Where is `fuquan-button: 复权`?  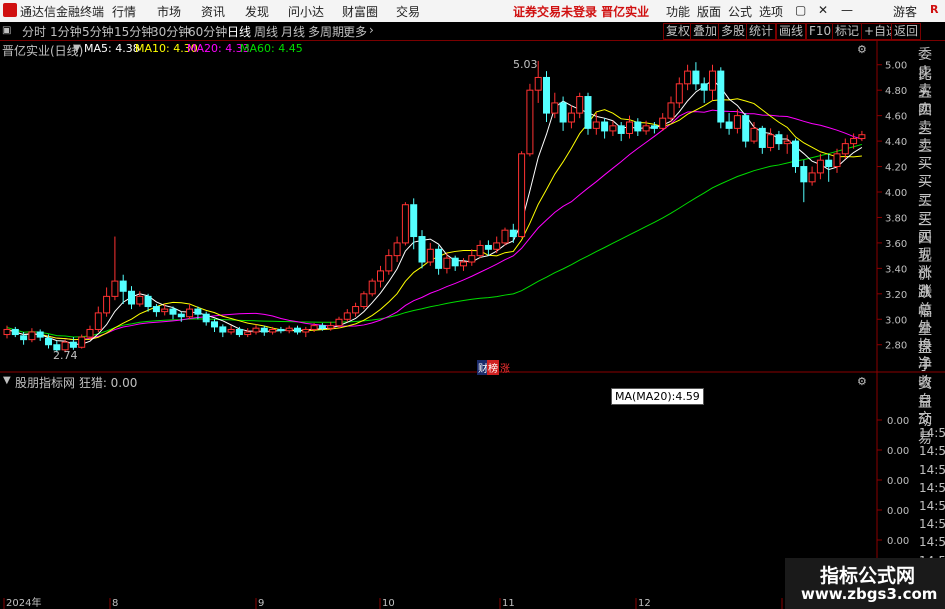
fuquan-button: 复权 is located at coordinates (678, 31).